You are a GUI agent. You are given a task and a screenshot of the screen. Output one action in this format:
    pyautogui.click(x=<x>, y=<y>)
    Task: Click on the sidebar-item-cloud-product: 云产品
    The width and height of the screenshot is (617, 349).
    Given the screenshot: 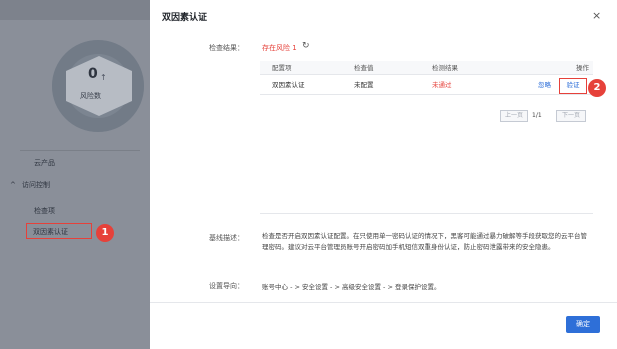 What is the action you would take?
    pyautogui.click(x=92, y=163)
    